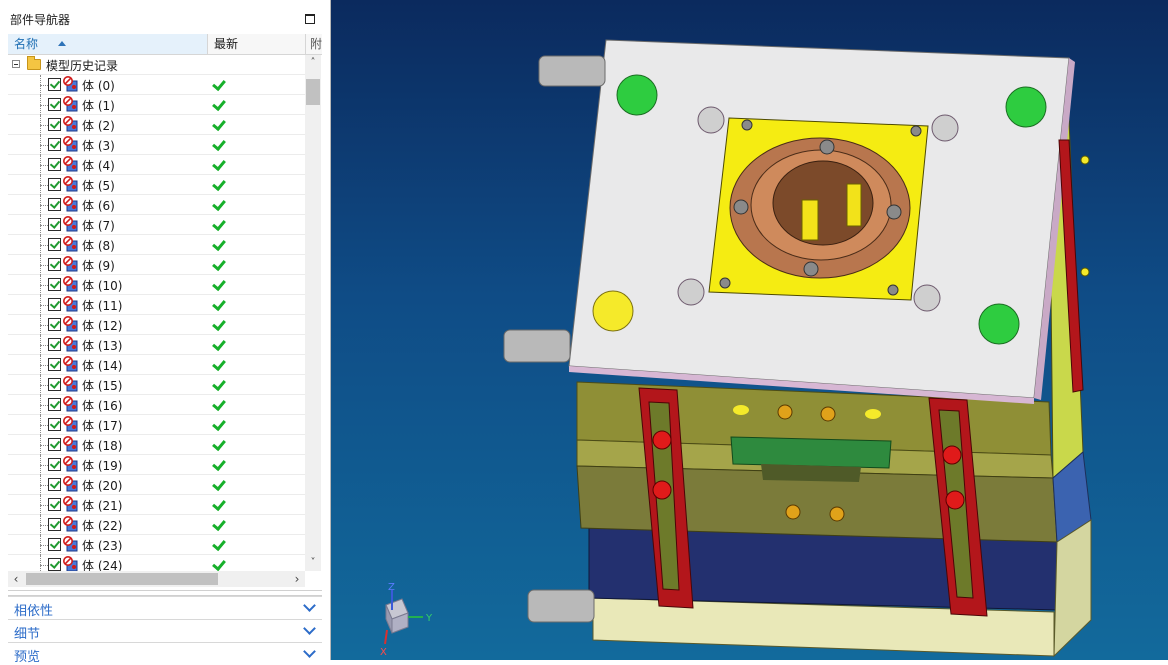  I want to click on tree-item-row: 体 (20), so click(156, 485).